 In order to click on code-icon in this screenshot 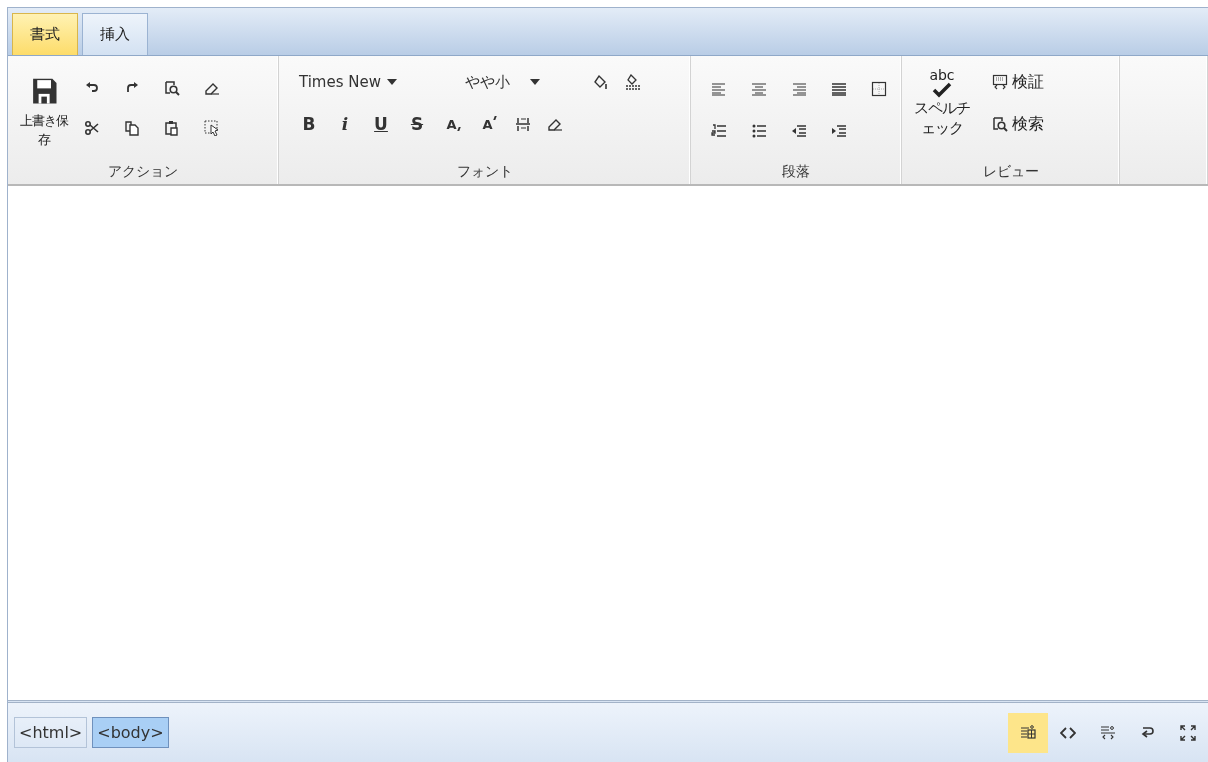, I will do `click(1068, 732)`.